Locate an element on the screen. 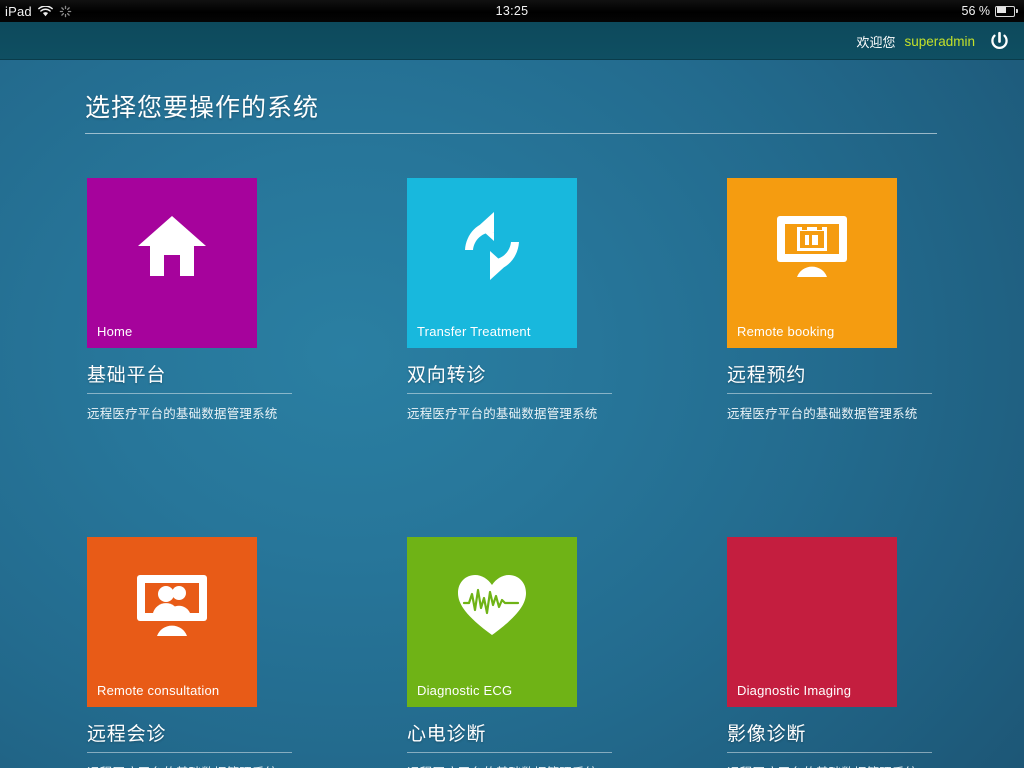  system-card-diagnostic-ecg: Diagnostic ECG 心电诊断 远程医疗平台的基础数据管理系统 is located at coordinates (509, 652).